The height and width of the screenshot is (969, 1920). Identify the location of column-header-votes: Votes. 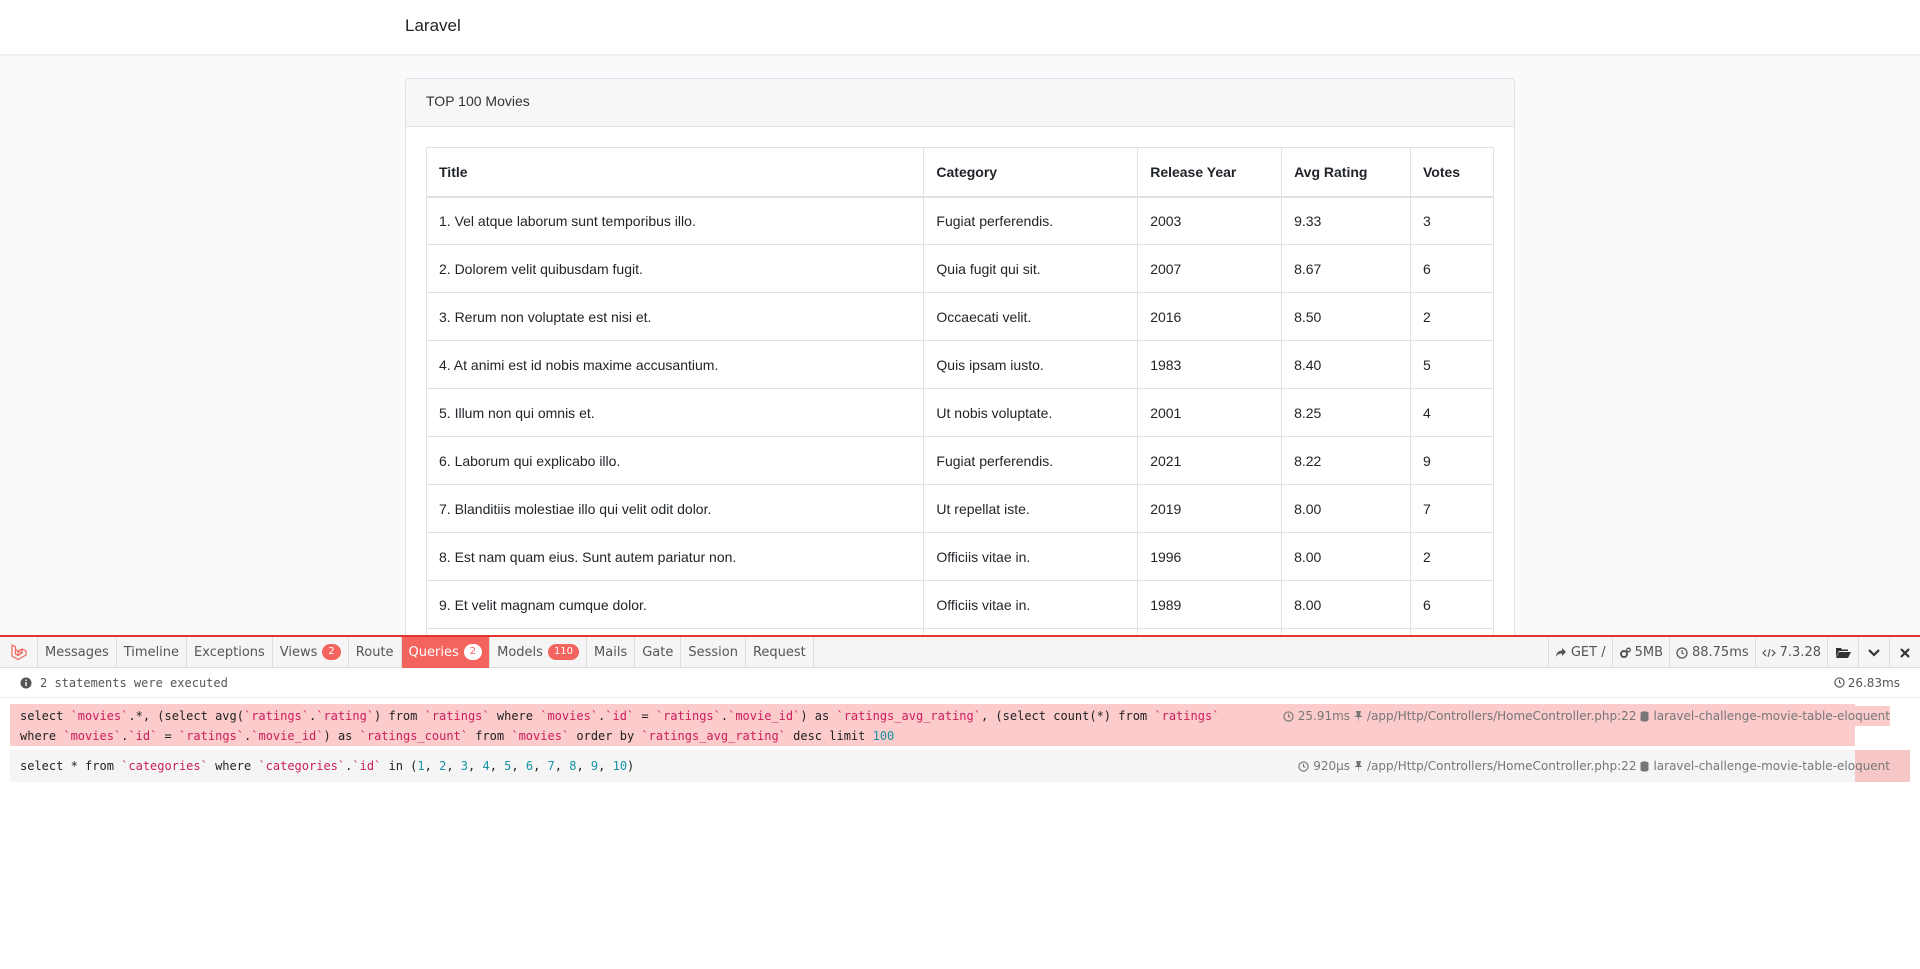
(1452, 172).